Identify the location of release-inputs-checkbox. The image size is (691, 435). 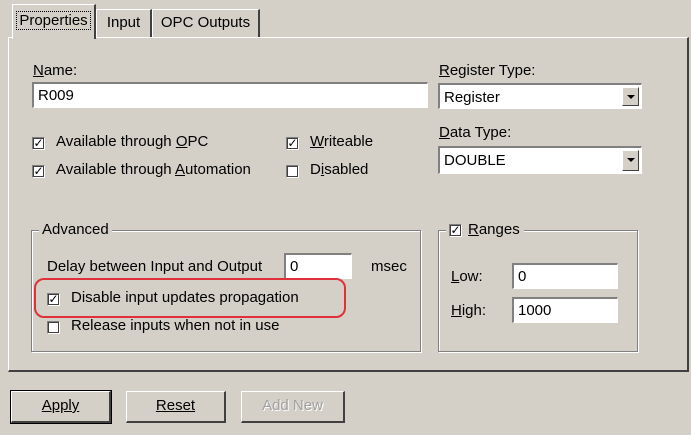
(53, 327).